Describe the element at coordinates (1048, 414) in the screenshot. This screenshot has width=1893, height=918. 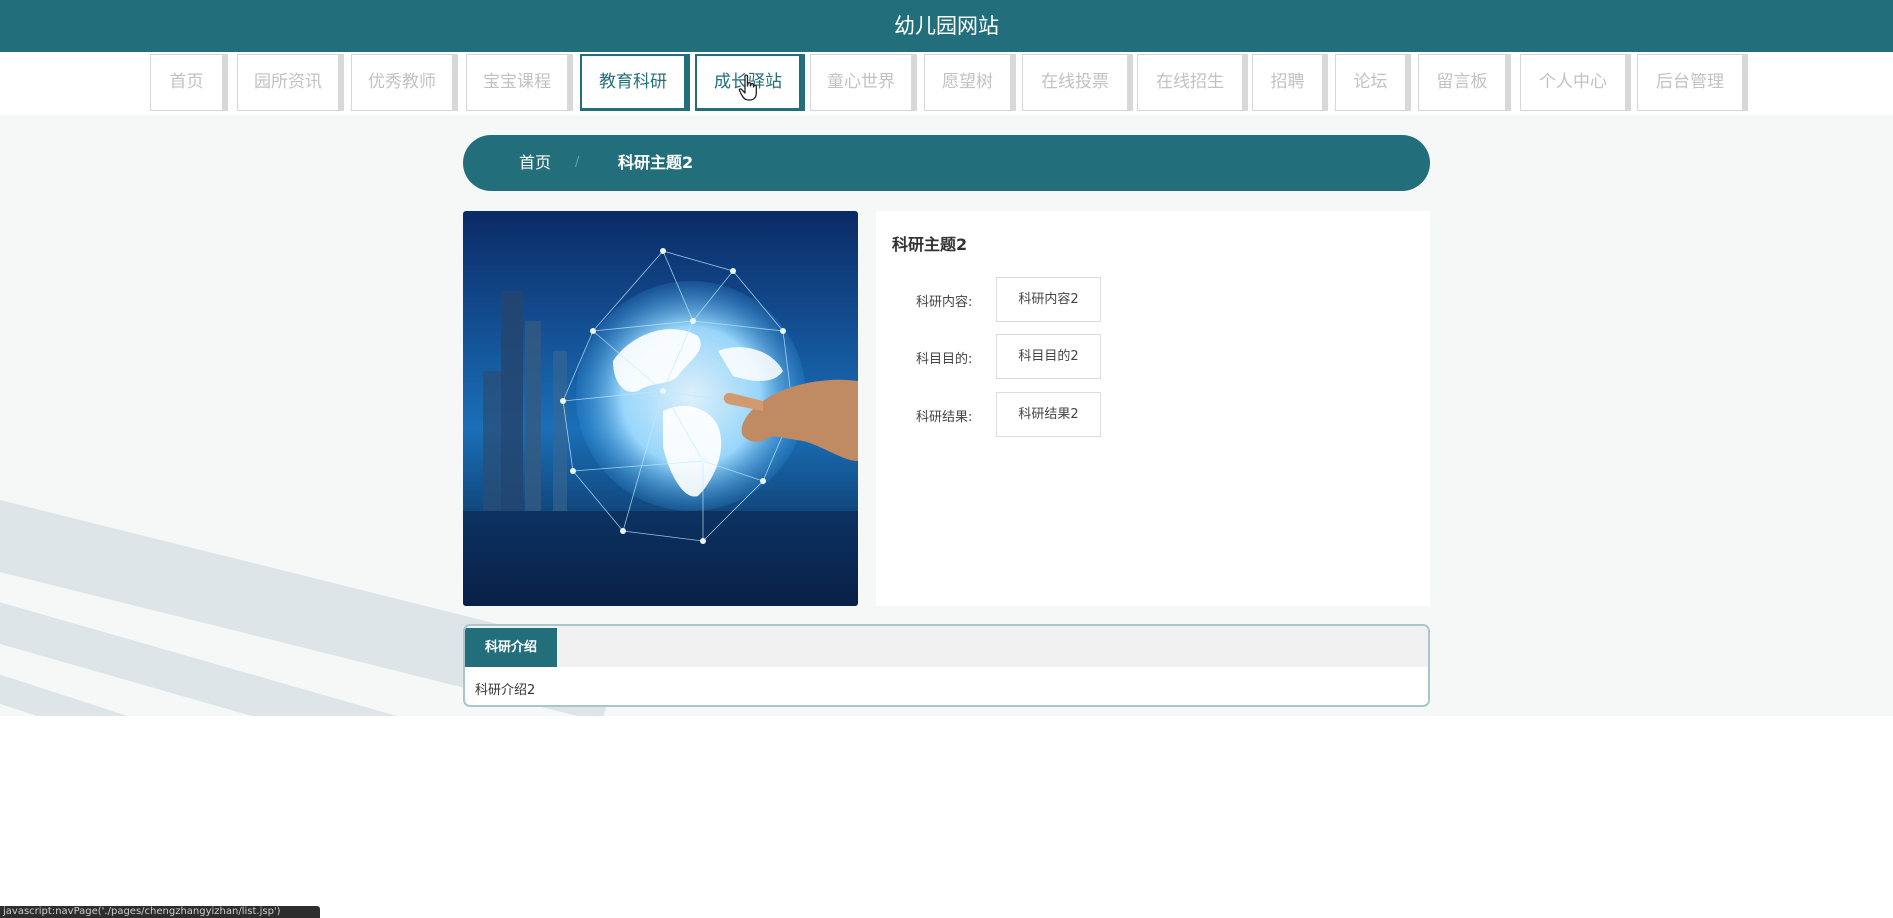
I see `field-value-result: 科研结果2` at that location.